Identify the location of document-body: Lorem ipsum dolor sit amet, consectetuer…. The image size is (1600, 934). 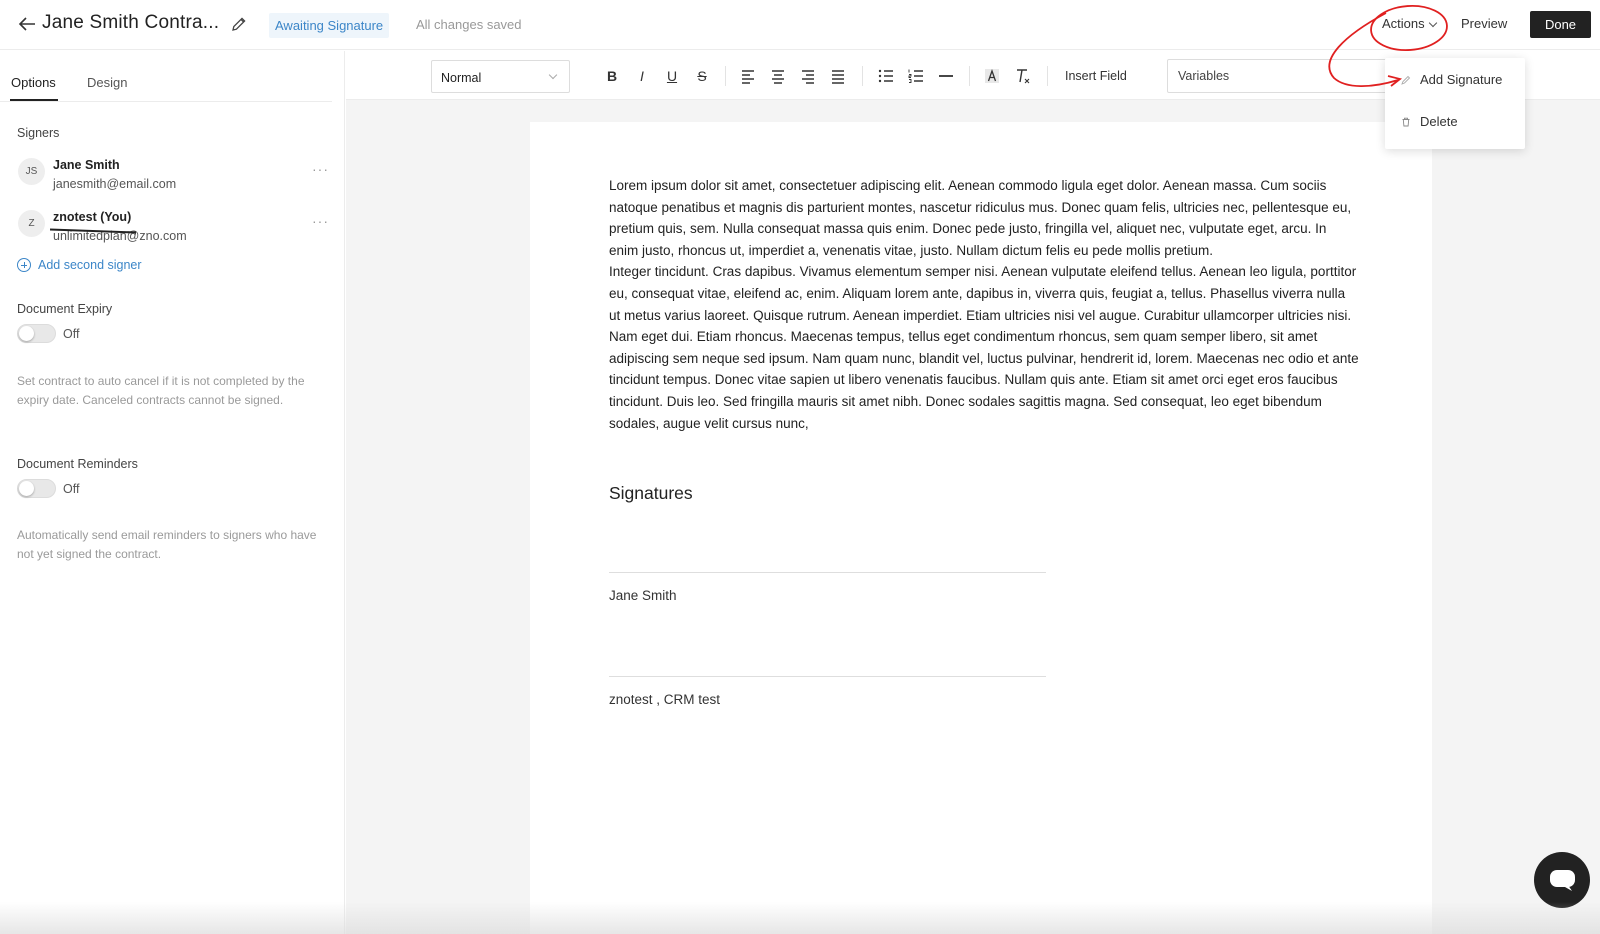
(984, 304).